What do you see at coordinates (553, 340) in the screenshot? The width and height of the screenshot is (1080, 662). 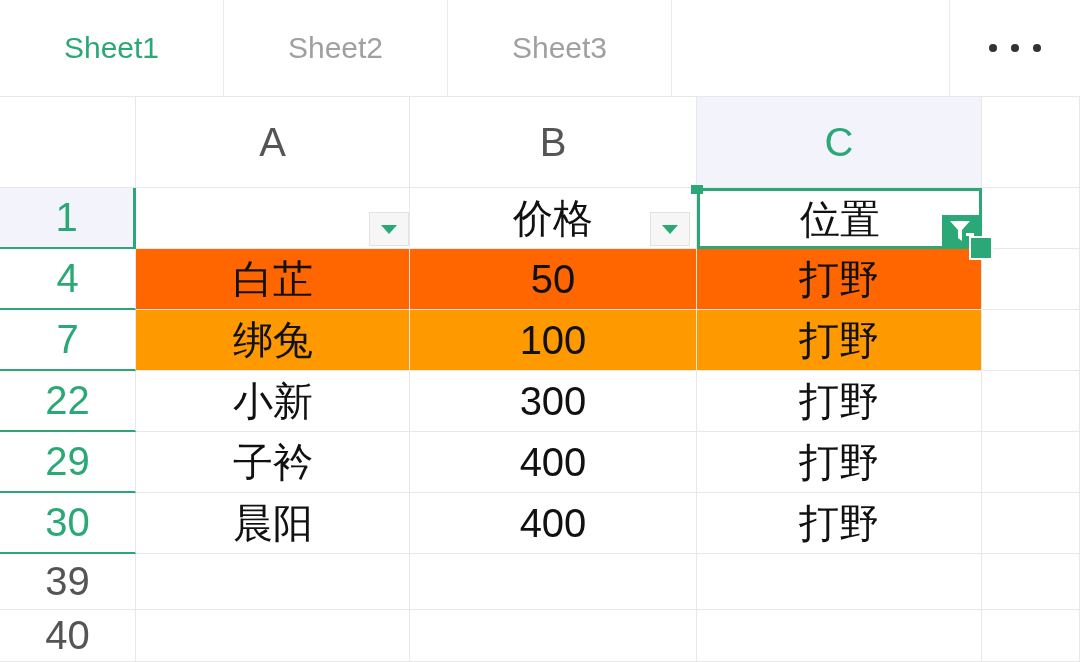 I see `highlighted-cell: 100` at bounding box center [553, 340].